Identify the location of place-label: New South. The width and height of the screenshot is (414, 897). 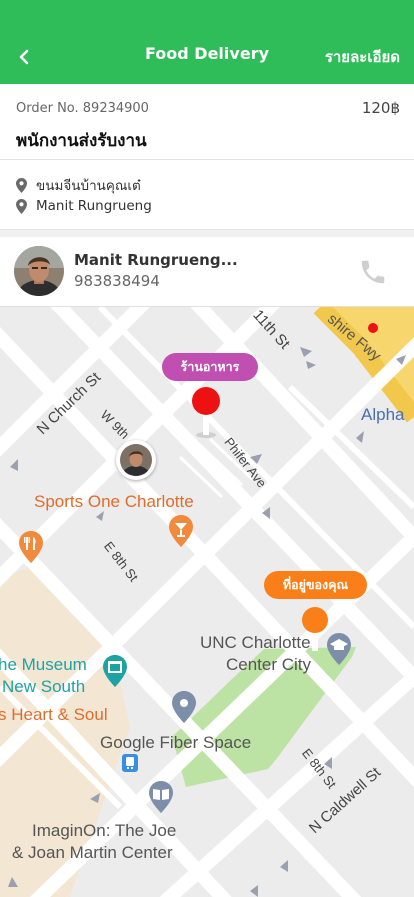
(44, 686).